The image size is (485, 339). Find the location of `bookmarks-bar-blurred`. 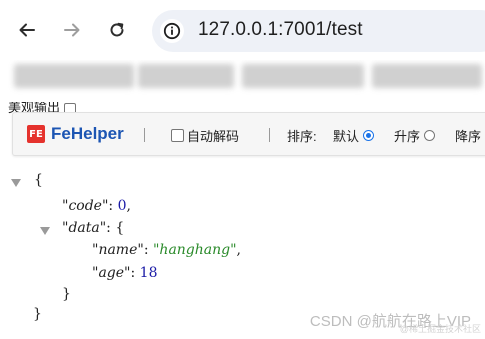

bookmarks-bar-blurred is located at coordinates (242, 78).